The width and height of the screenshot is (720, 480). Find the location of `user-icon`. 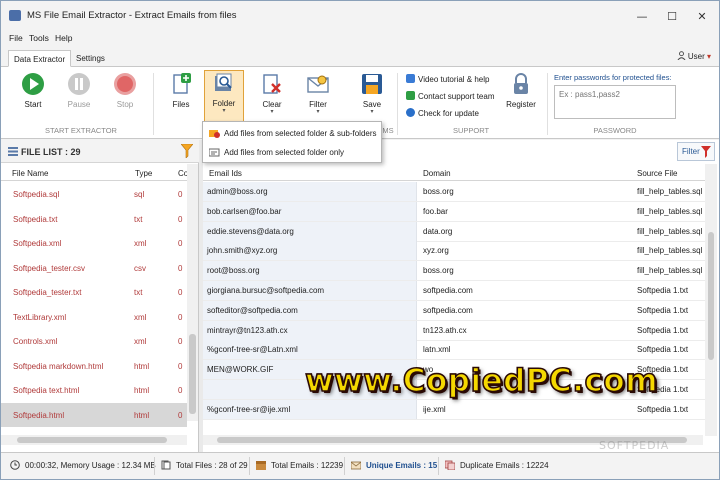

user-icon is located at coordinates (681, 56).